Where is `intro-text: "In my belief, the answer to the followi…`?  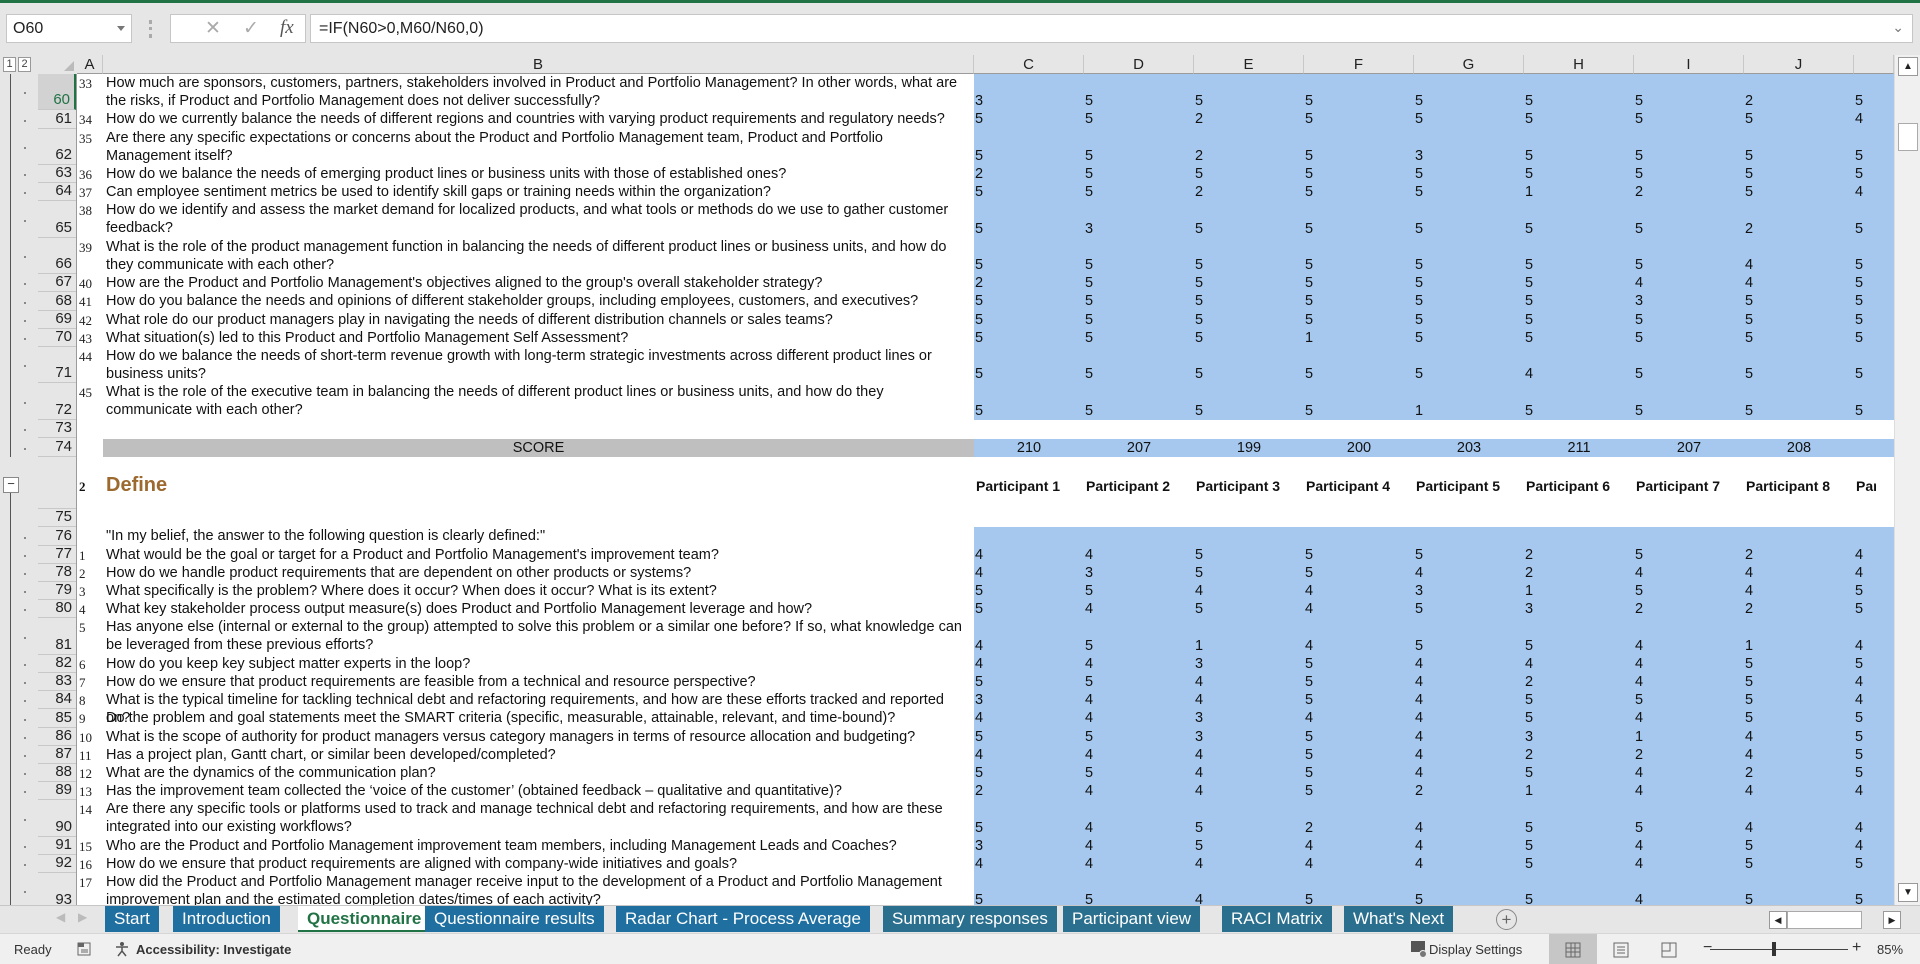
intro-text: "In my belief, the answer to the followi… is located at coordinates (538, 536).